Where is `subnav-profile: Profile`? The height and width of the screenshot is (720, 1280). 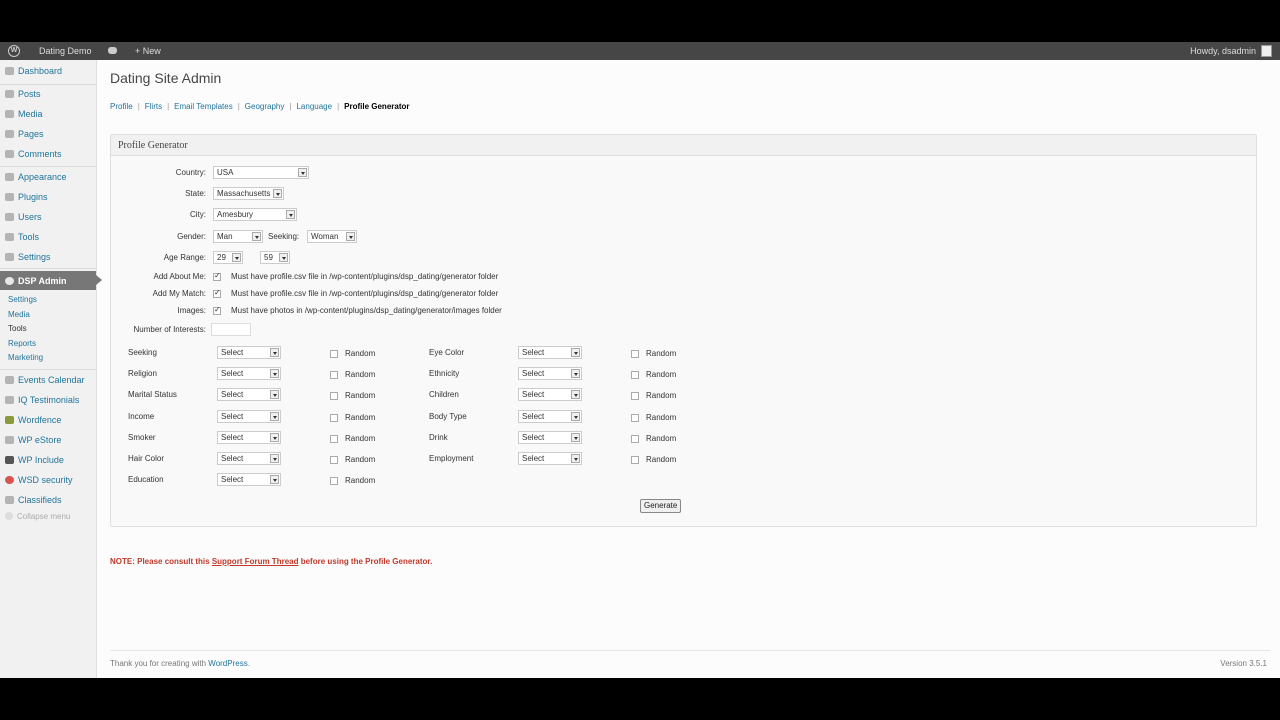
subnav-profile: Profile is located at coordinates (121, 106).